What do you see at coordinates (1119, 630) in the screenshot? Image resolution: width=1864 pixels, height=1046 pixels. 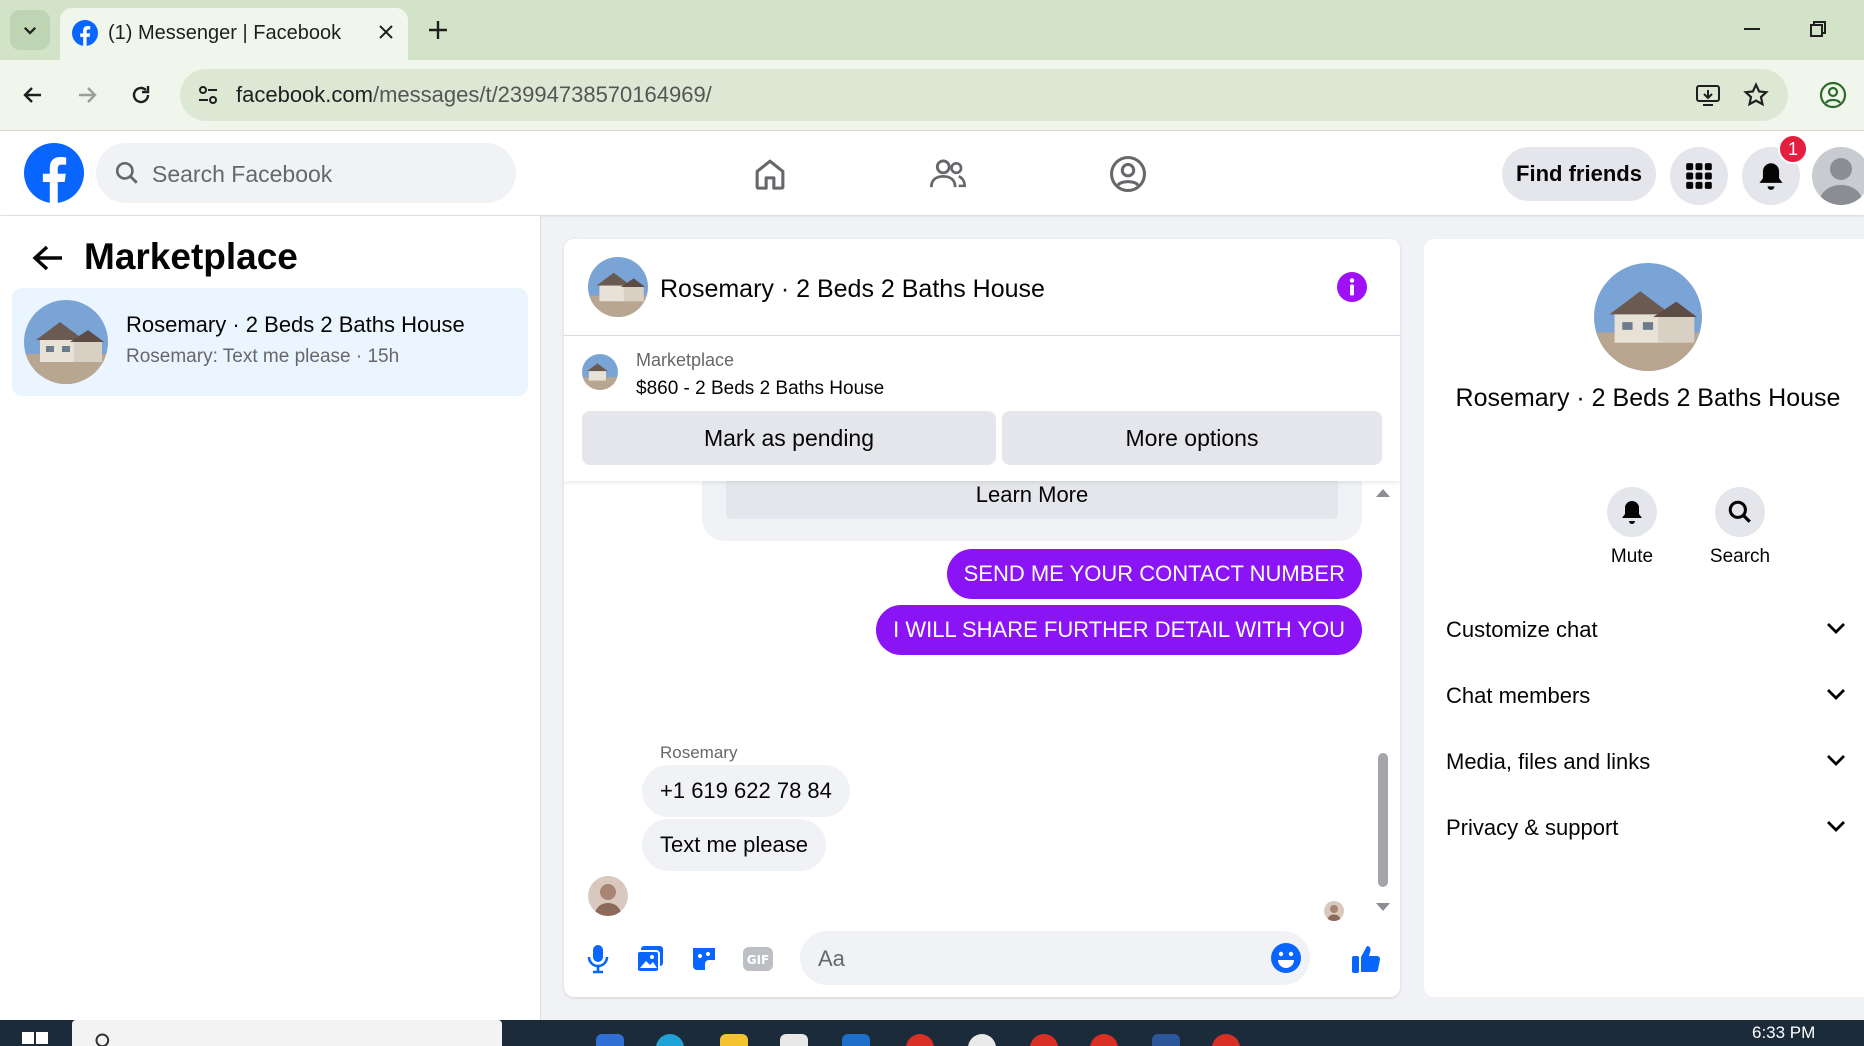 I see `outgoing-message: I WILL SHARE FURTHER DETAIL WITH YOU` at bounding box center [1119, 630].